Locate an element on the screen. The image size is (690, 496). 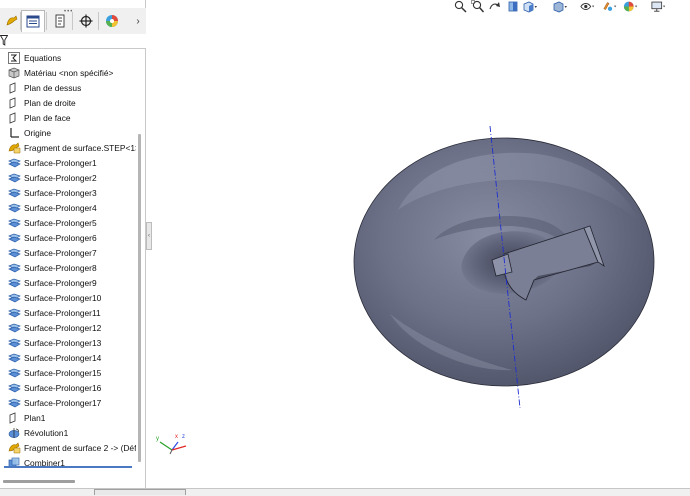
tree-item: Surface-Prolonger3 is located at coordinates (72, 193).